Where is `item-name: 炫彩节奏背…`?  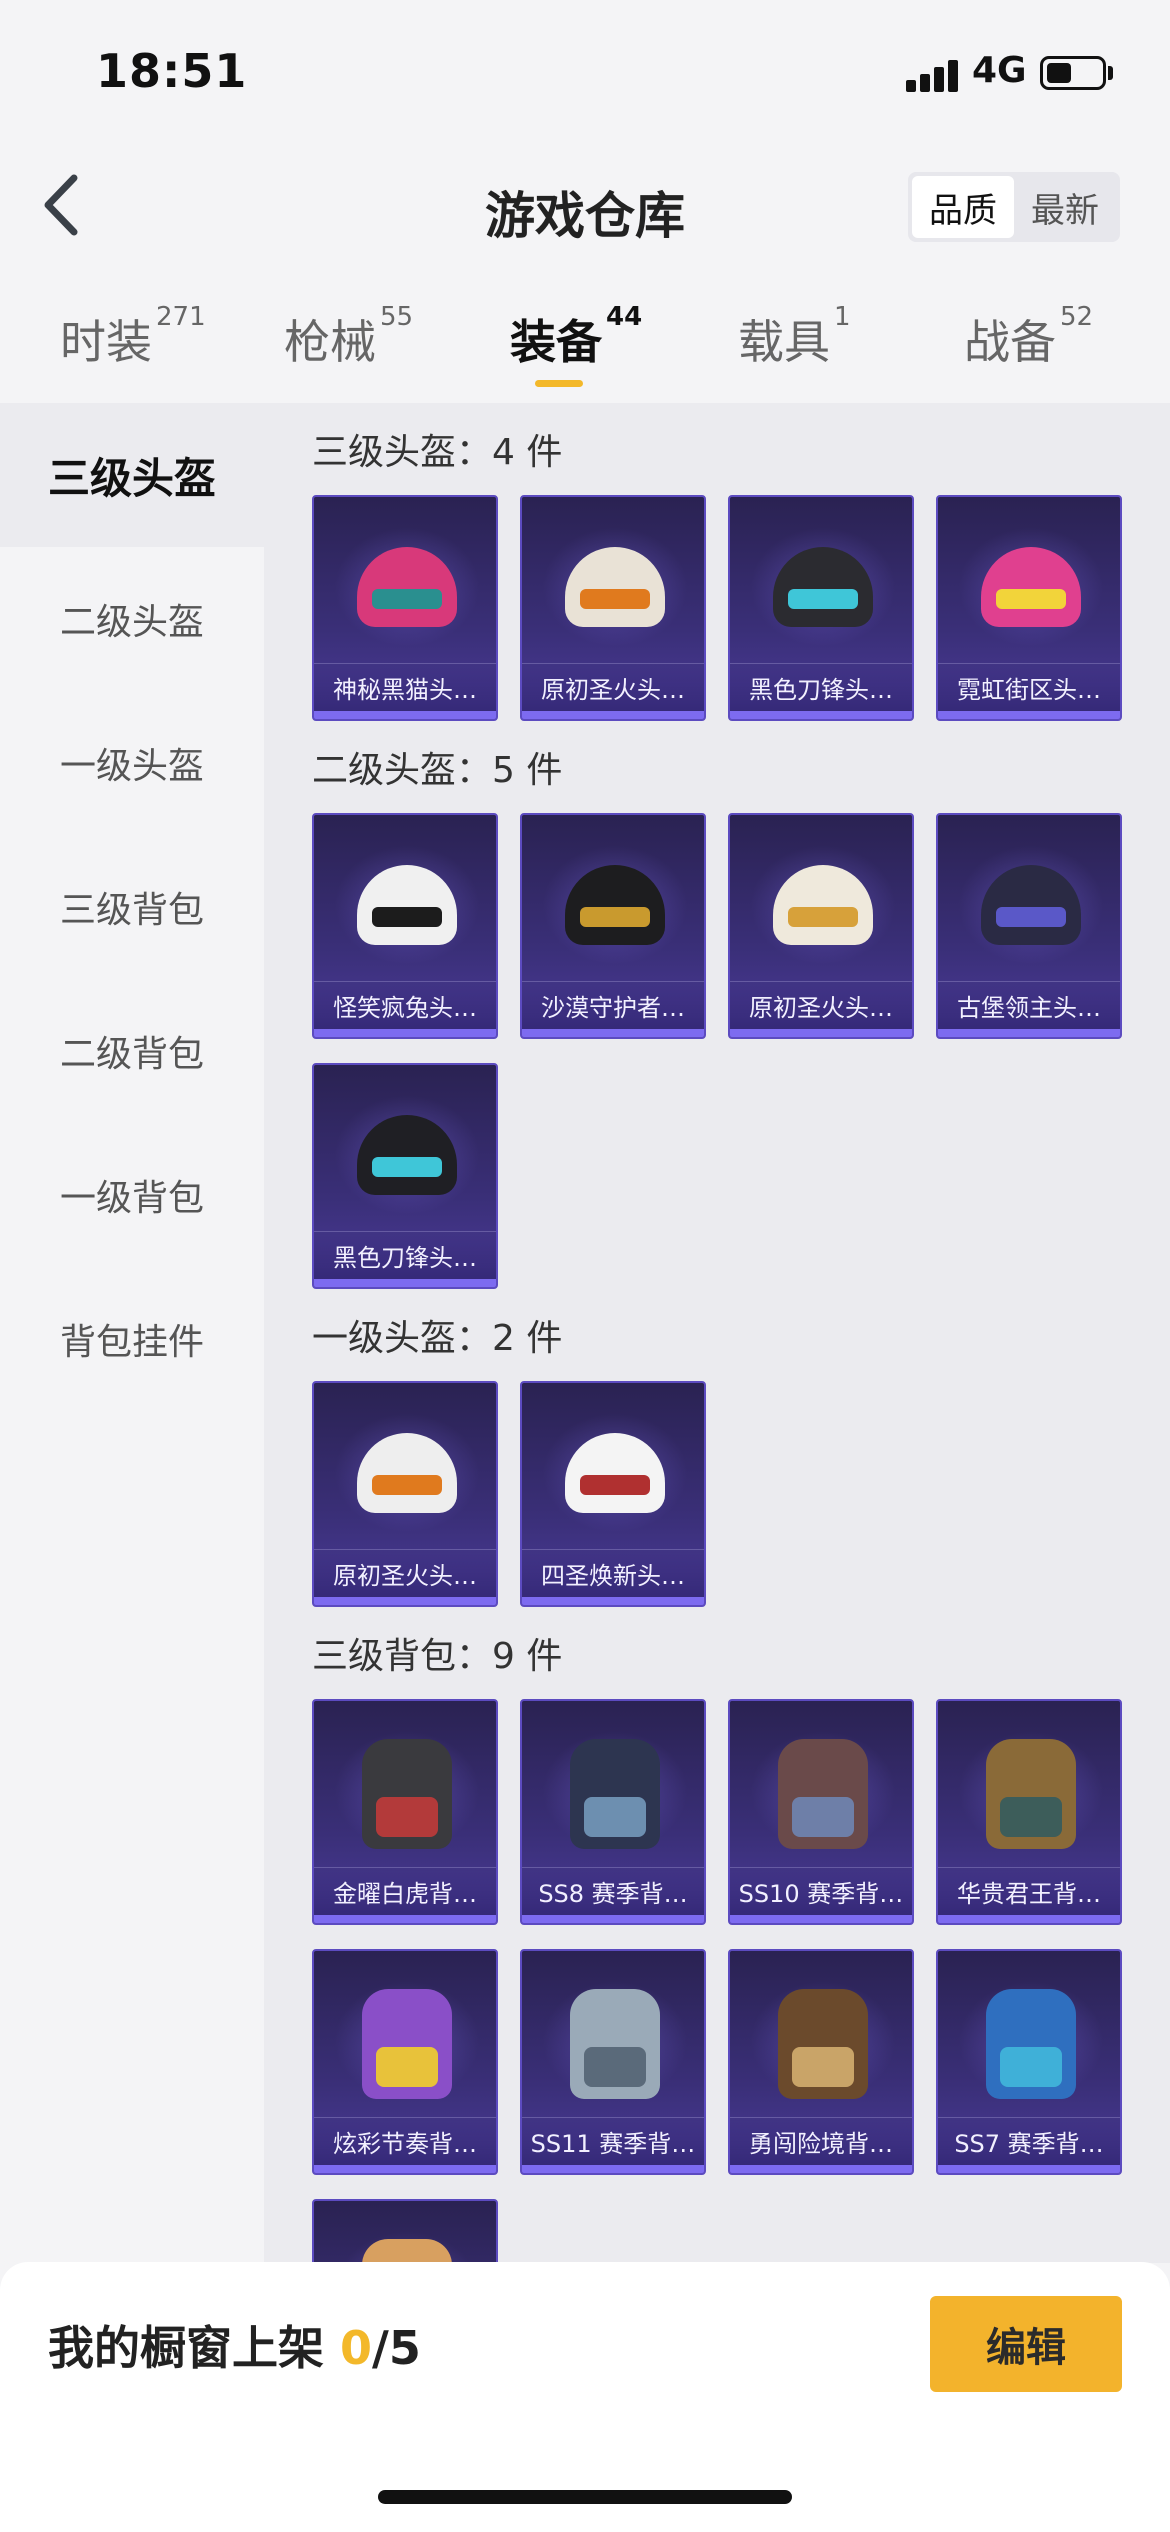 item-name: 炫彩节奏背… is located at coordinates (405, 2141).